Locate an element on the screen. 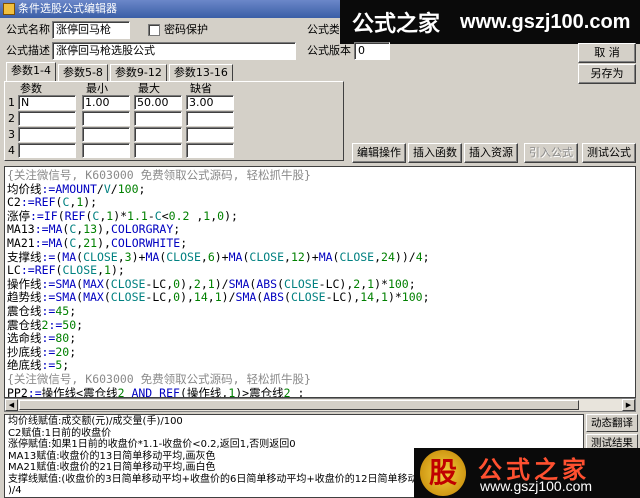 Image resolution: width=640 pixels, height=498 pixels. param-min-cell: 1.00 is located at coordinates (106, 102).